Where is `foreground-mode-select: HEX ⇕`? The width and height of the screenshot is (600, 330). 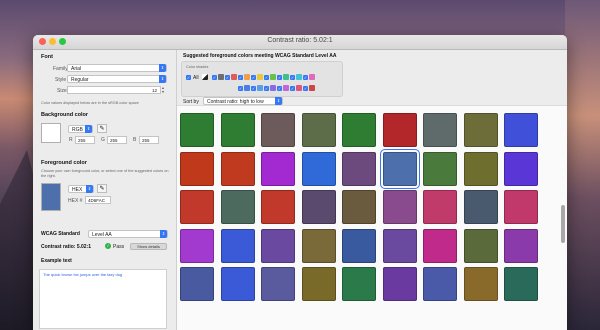 foreground-mode-select: HEX ⇕ is located at coordinates (81, 189).